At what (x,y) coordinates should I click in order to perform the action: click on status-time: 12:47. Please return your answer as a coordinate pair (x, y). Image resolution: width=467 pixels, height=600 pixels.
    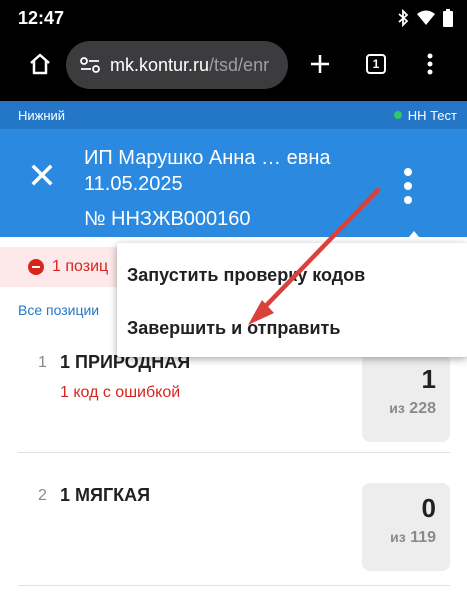
    Looking at the image, I should click on (41, 17).